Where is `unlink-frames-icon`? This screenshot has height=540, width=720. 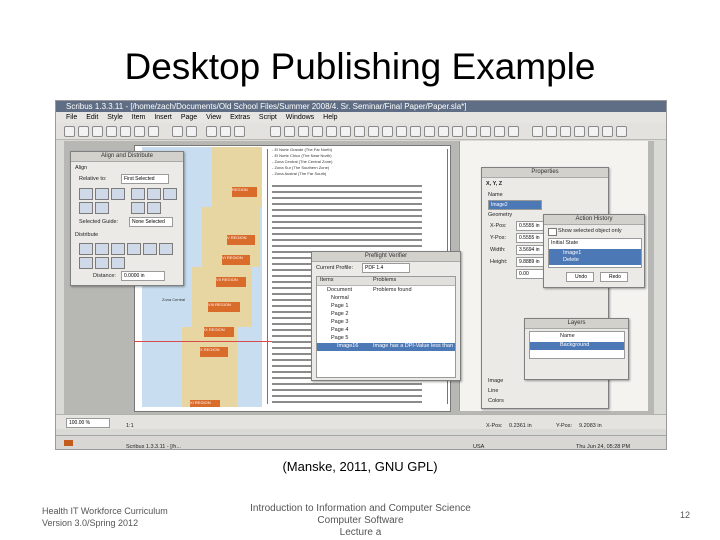
unlink-frames-icon is located at coordinates (471, 131).